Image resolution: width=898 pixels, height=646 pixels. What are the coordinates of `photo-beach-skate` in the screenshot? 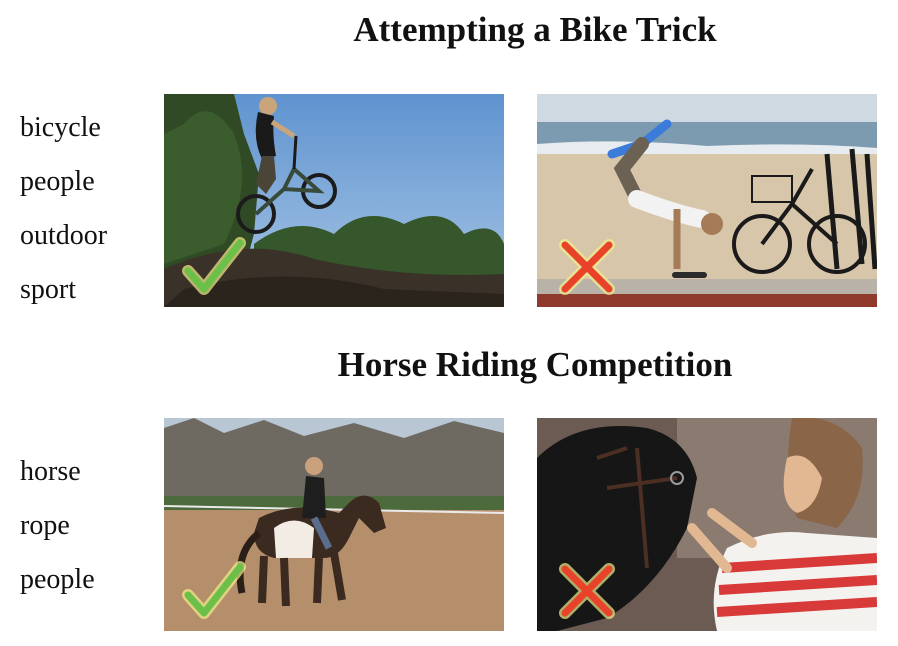 It's located at (707, 200).